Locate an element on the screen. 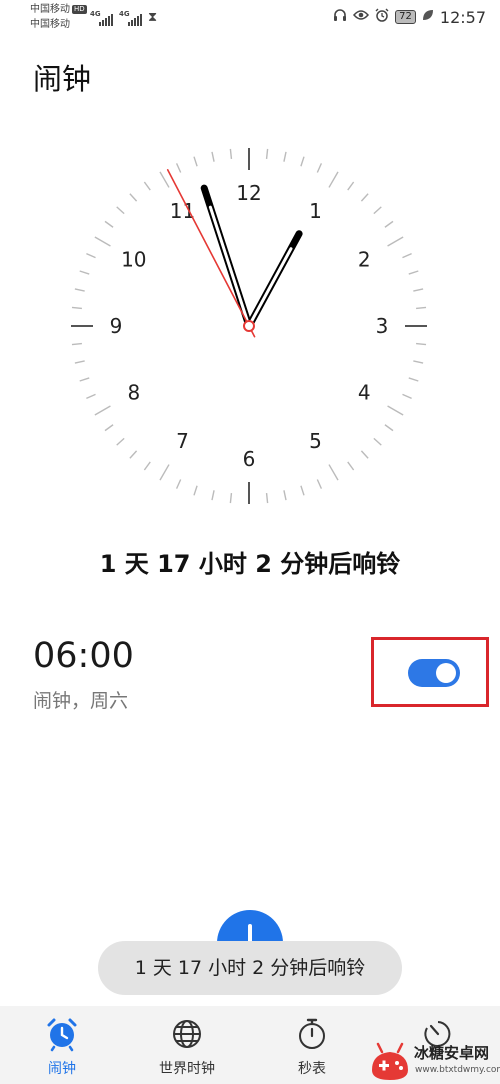 Image resolution: width=500 pixels, height=1084 pixels. clock-numeral: 2 is located at coordinates (364, 260).